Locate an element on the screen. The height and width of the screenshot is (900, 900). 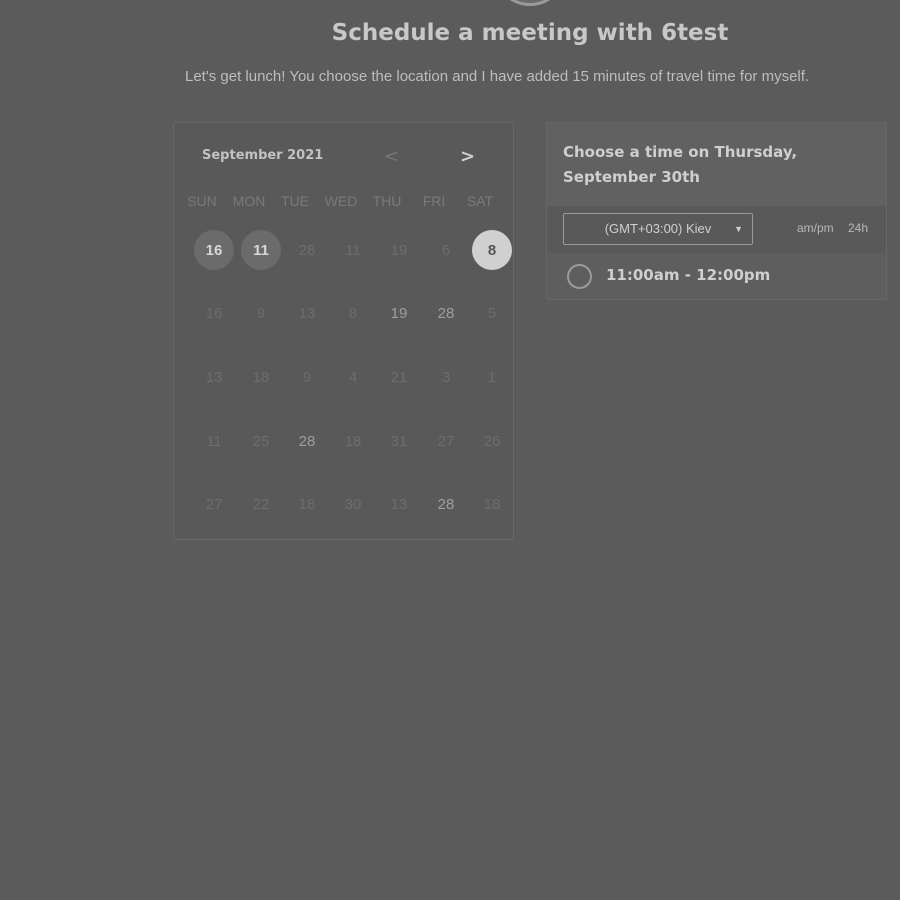
host-avatar is located at coordinates (530, 3).